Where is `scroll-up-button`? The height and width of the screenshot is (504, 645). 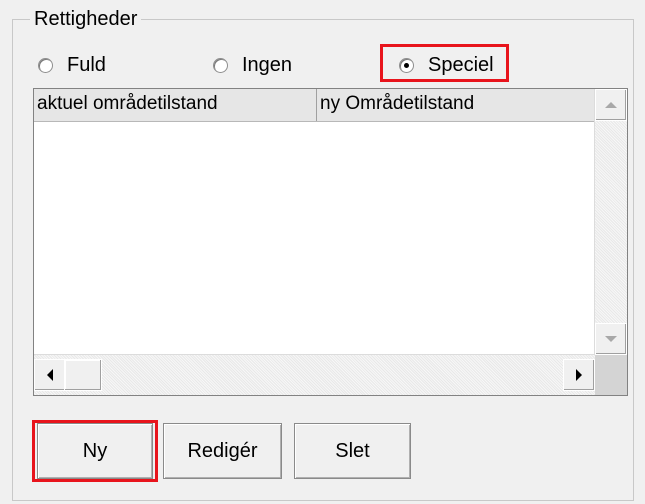 scroll-up-button is located at coordinates (611, 105).